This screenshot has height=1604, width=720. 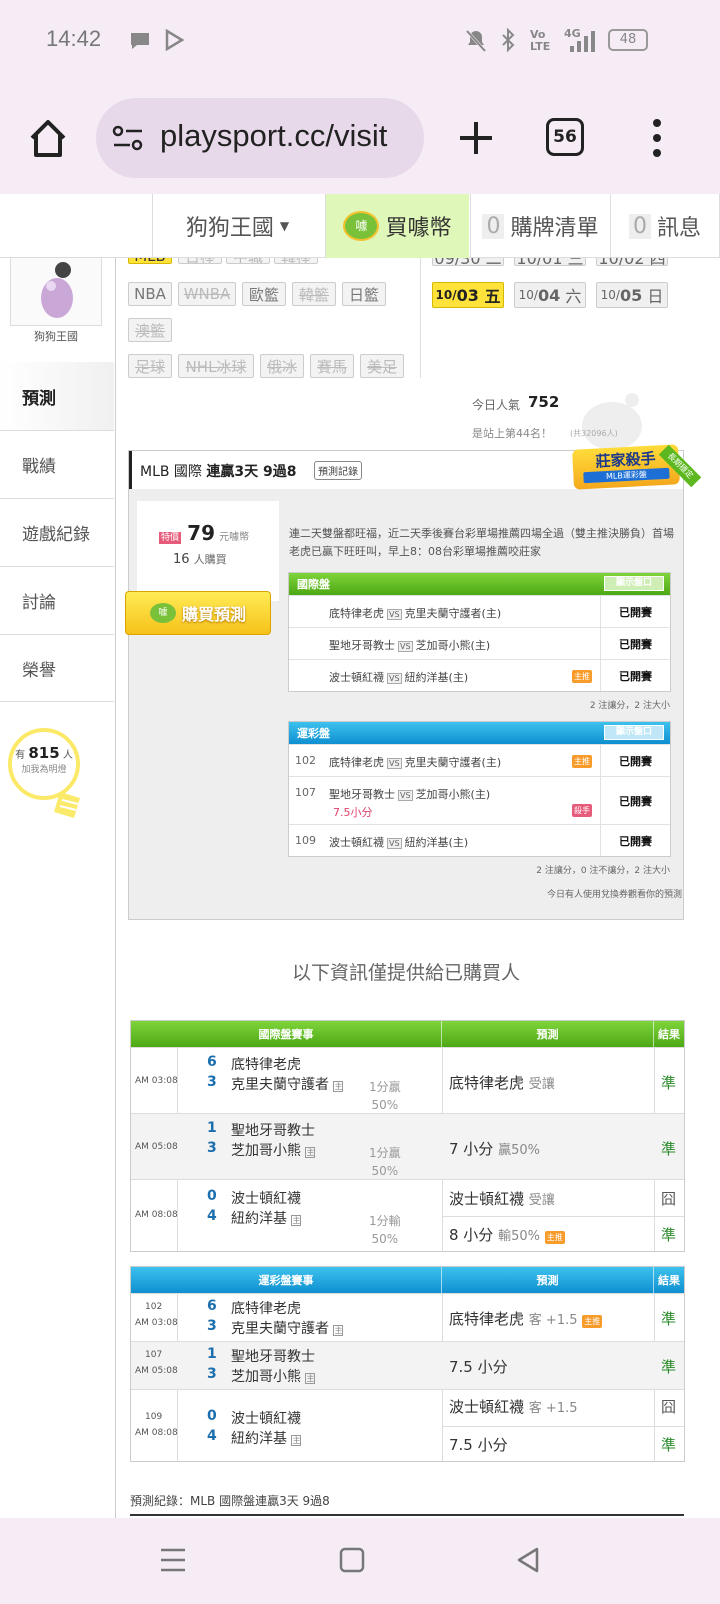 What do you see at coordinates (216, 366) in the screenshot?
I see `sport-tag: NHL冰球` at bounding box center [216, 366].